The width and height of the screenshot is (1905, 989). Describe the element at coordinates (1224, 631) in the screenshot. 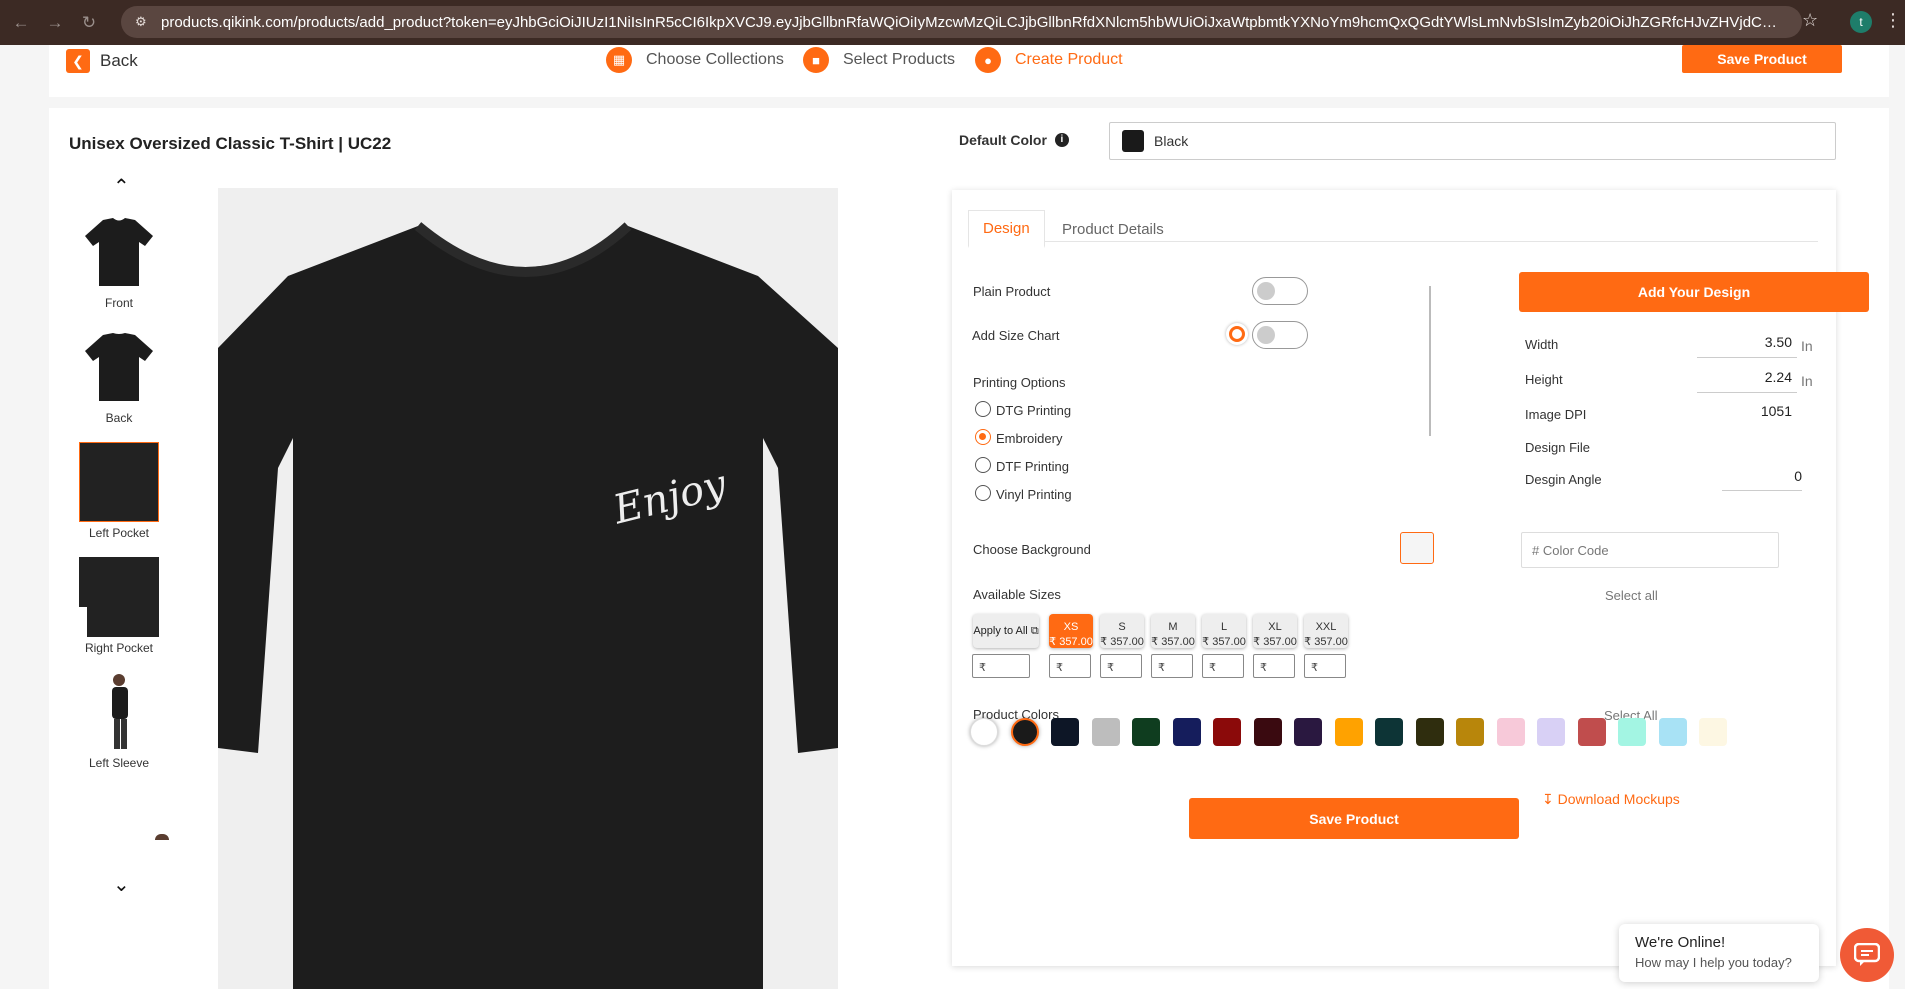

I see `size-l: L ₹ 357.00` at that location.